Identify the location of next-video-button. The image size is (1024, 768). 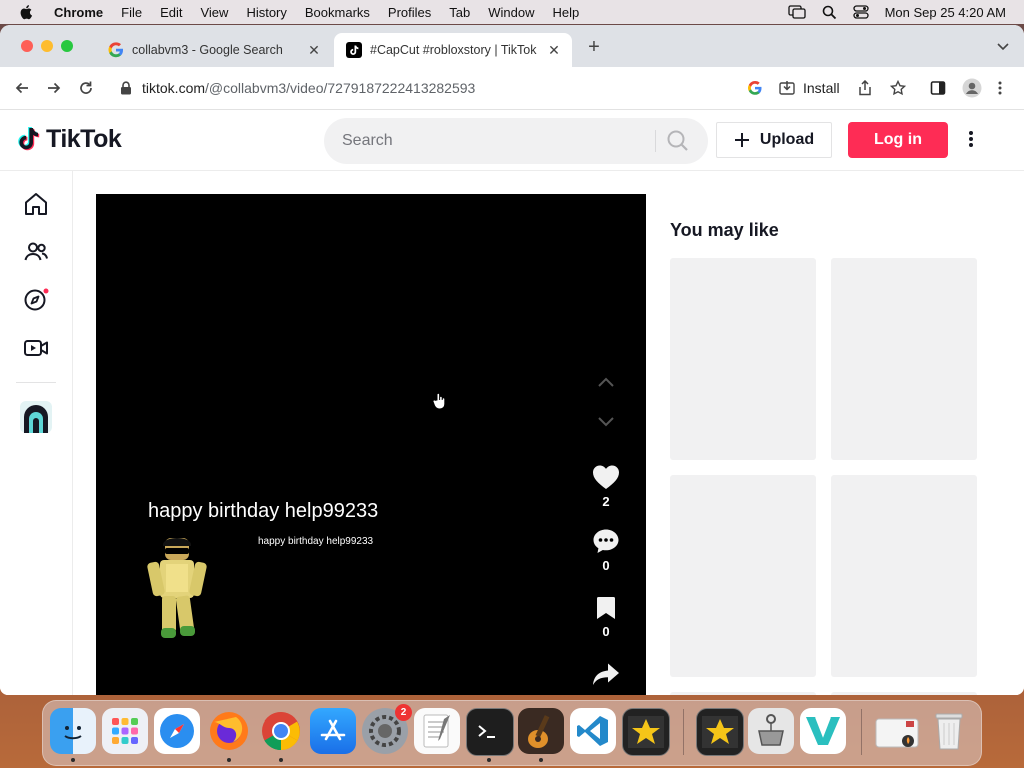
(606, 422).